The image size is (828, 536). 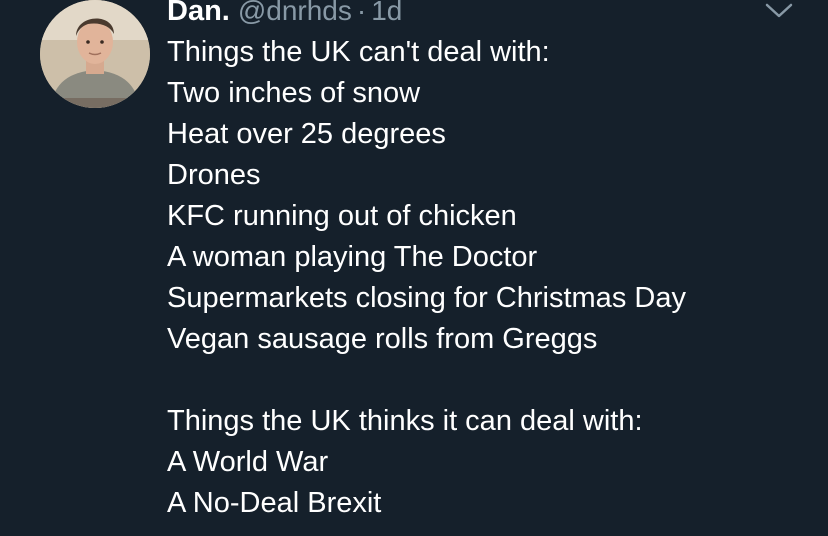 What do you see at coordinates (294, 93) in the screenshot?
I see `tweet-line: Two inches of snow` at bounding box center [294, 93].